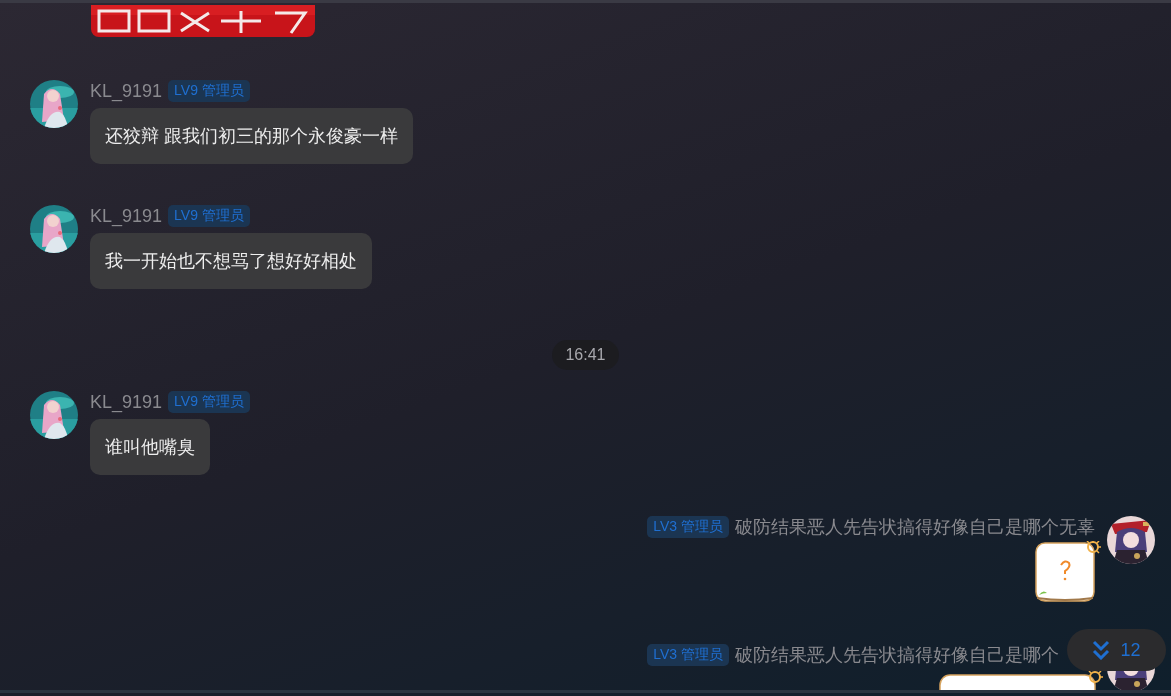  Describe the element at coordinates (1101, 650) in the screenshot. I see `double-chevron-down-icon` at that location.